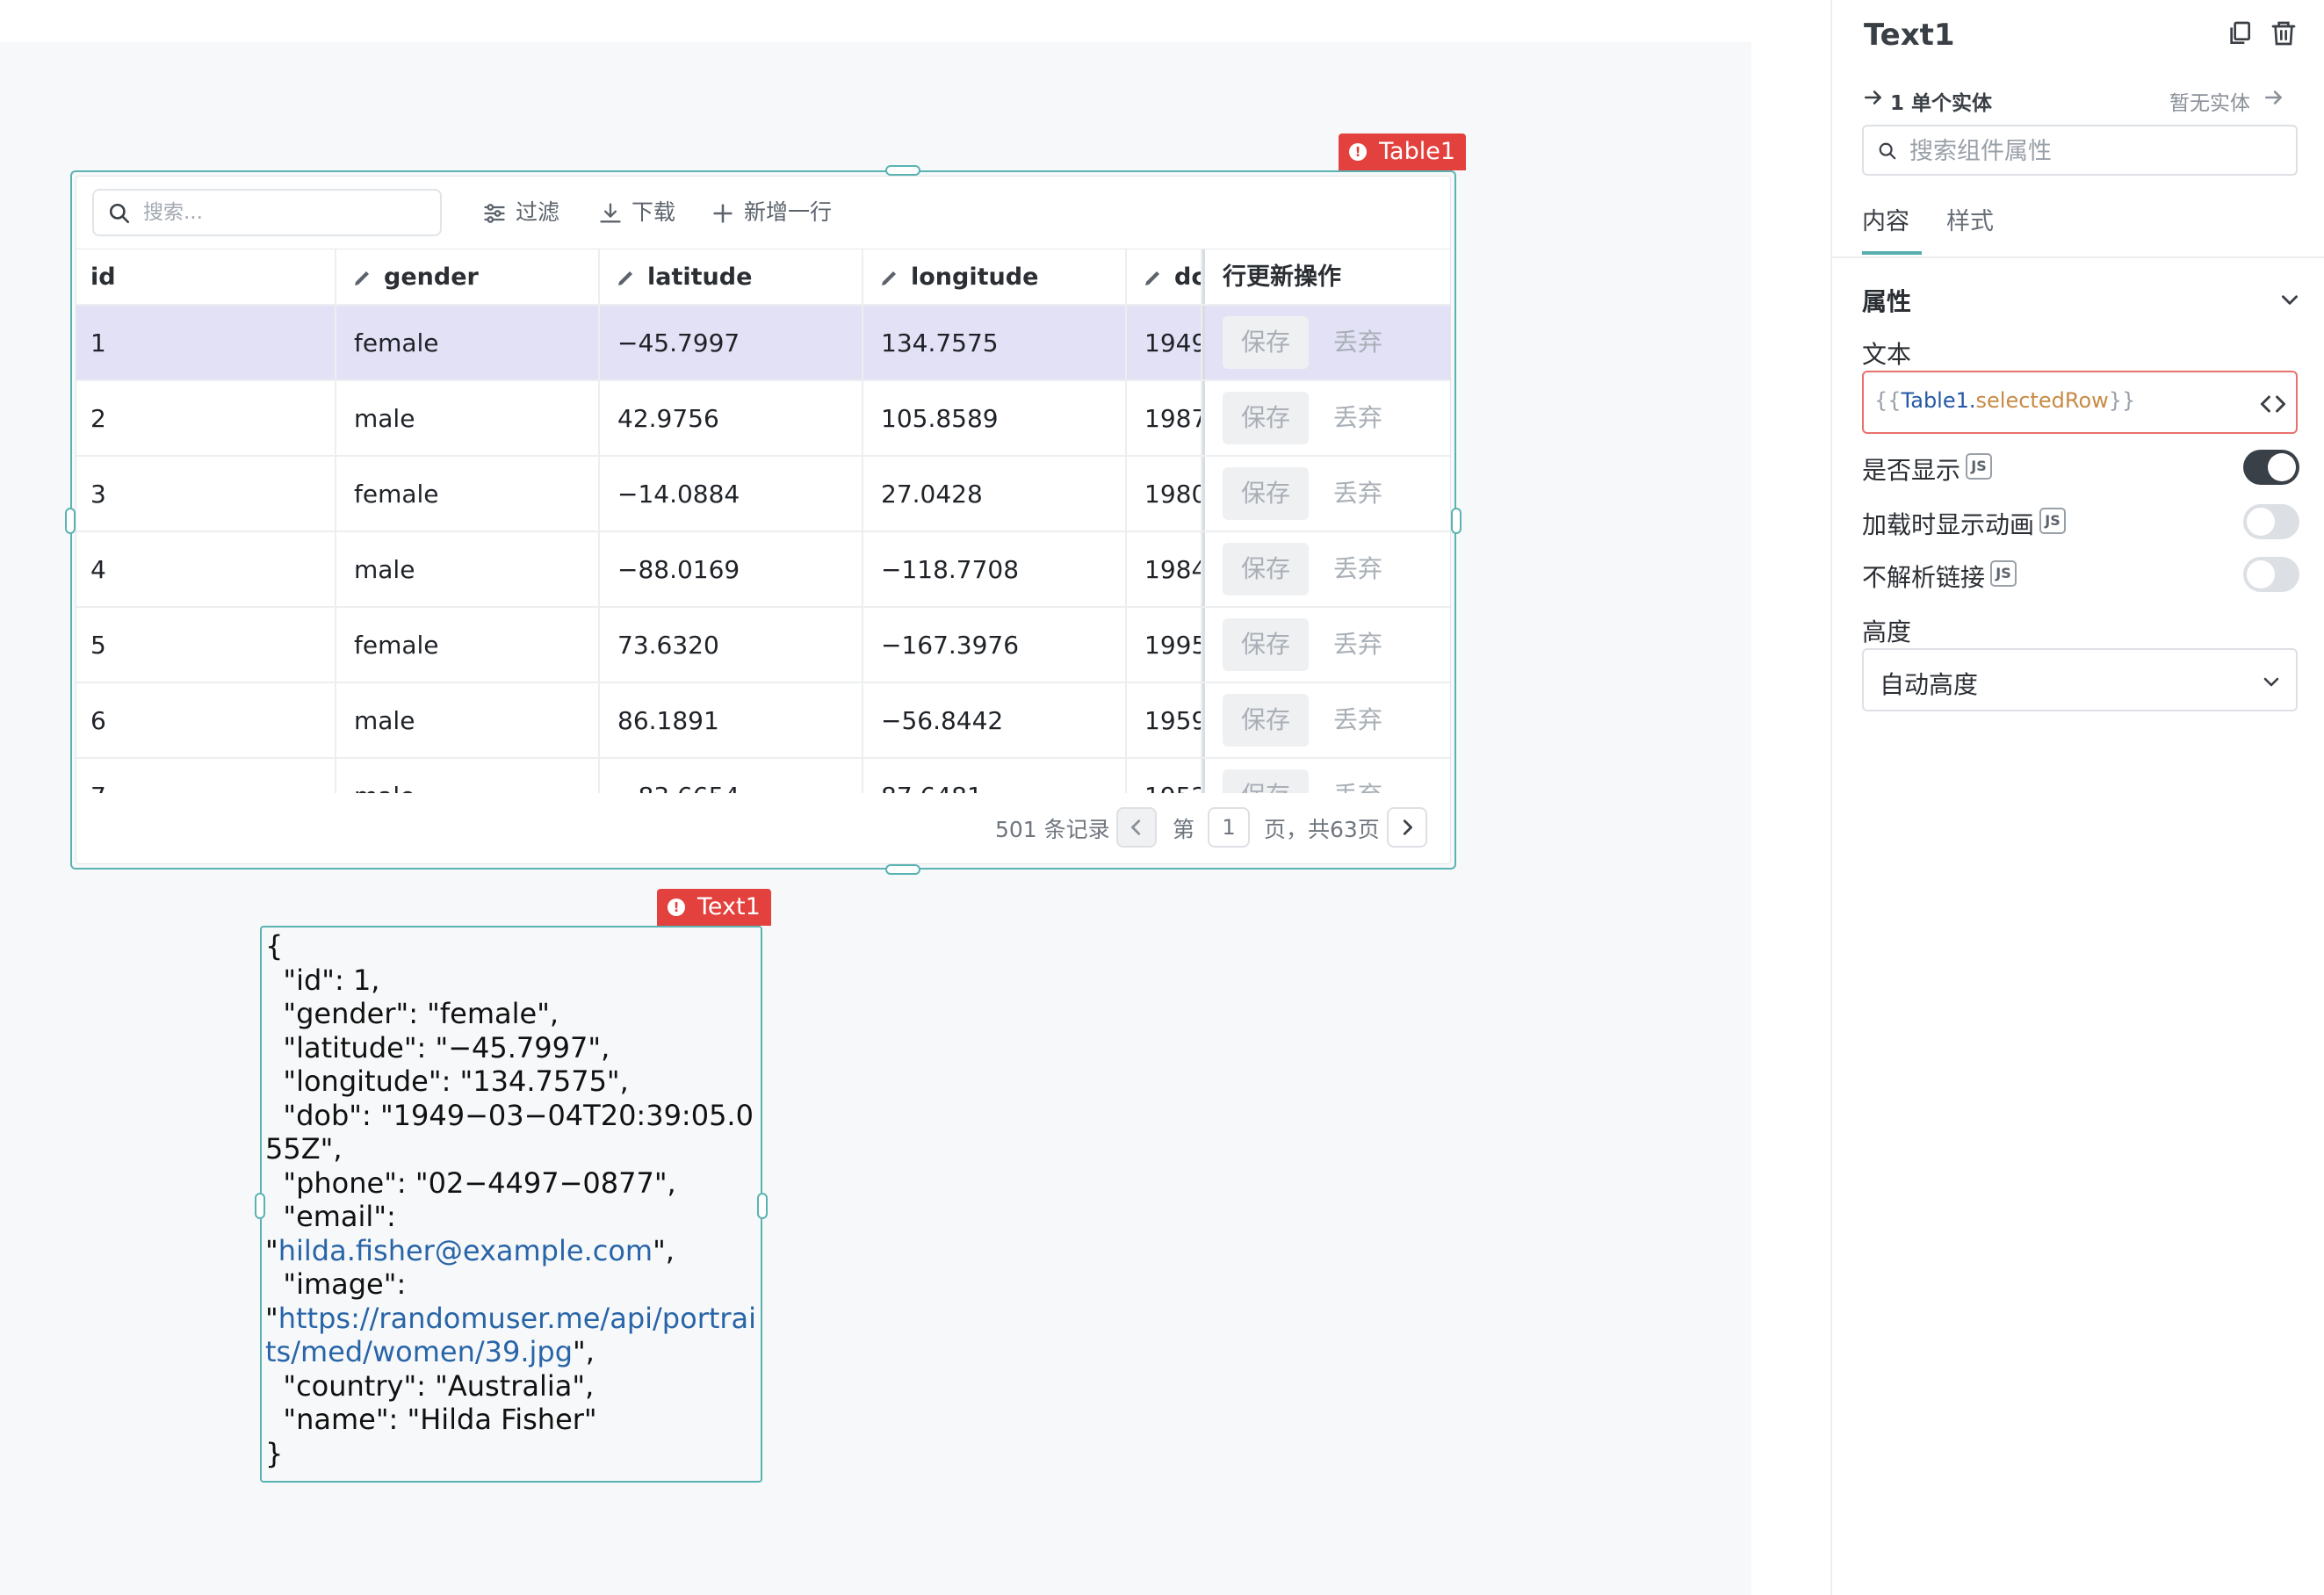 This screenshot has height=1595, width=2324. I want to click on table-cell-dob: 1980, so click(1164, 493).